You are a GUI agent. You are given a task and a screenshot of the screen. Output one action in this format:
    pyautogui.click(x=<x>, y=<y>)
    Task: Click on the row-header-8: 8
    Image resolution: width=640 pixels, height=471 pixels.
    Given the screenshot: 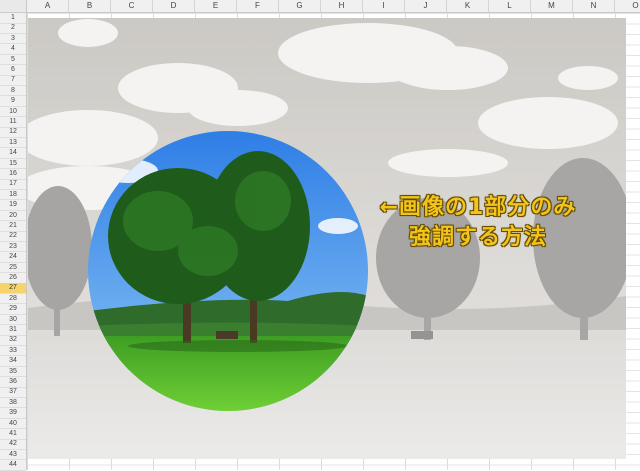 What is the action you would take?
    pyautogui.click(x=13, y=91)
    